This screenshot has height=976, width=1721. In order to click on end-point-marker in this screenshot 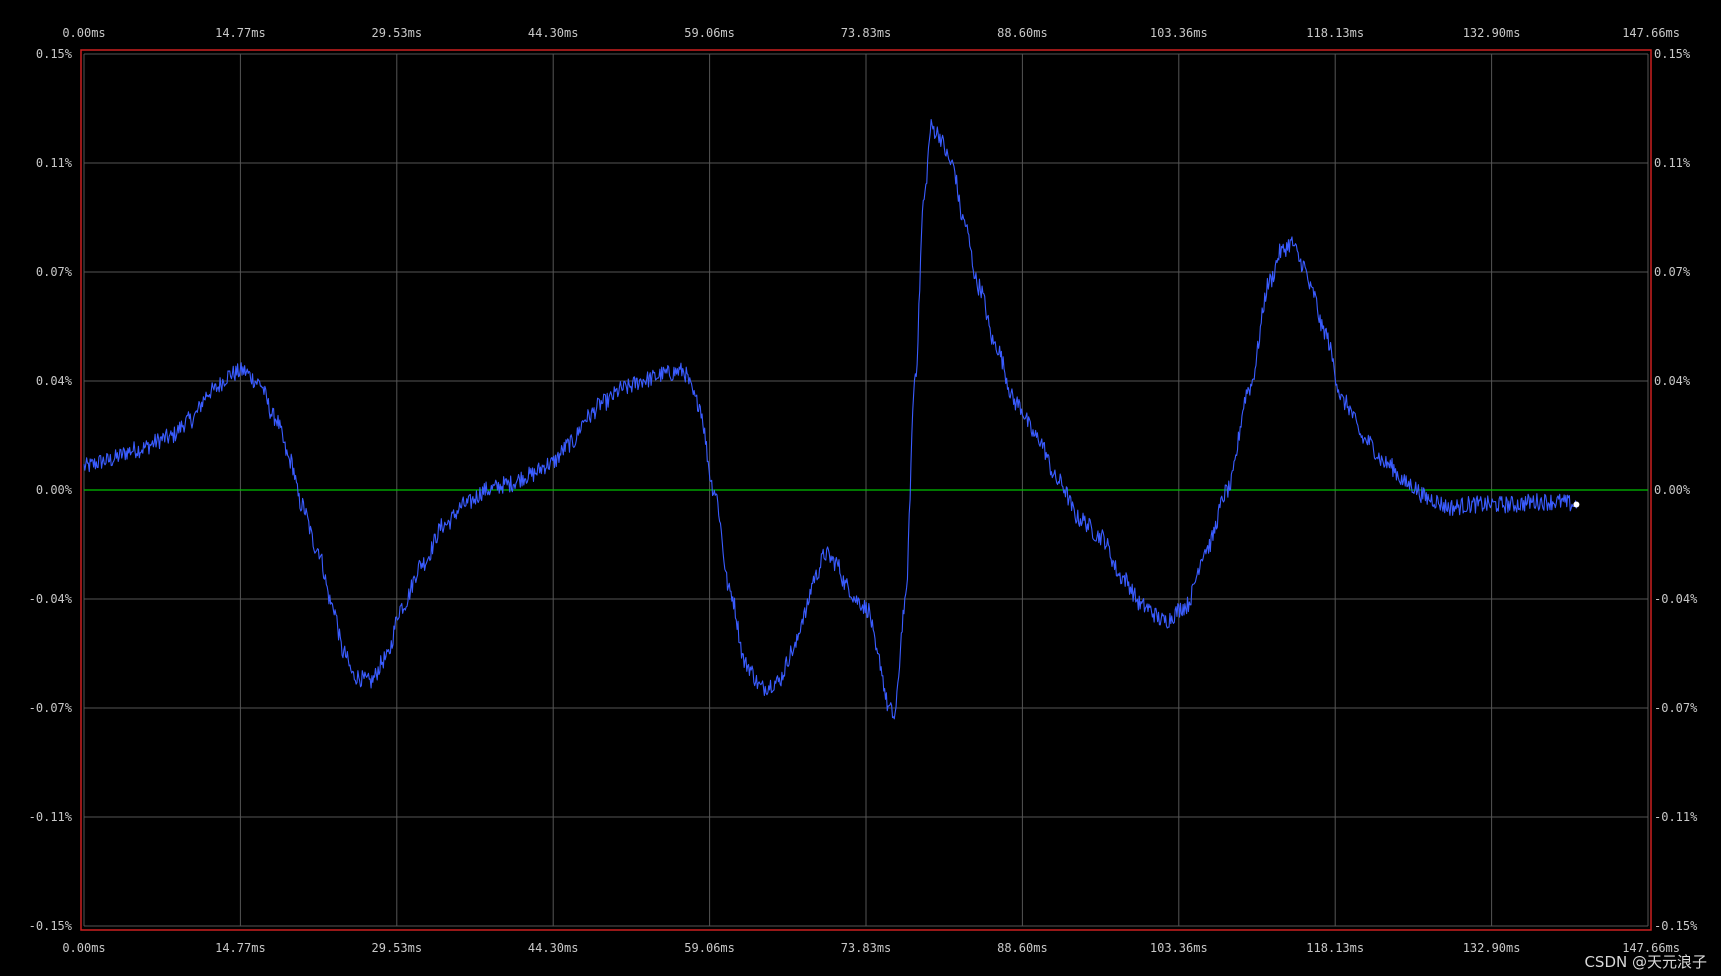, I will do `click(1576, 504)`.